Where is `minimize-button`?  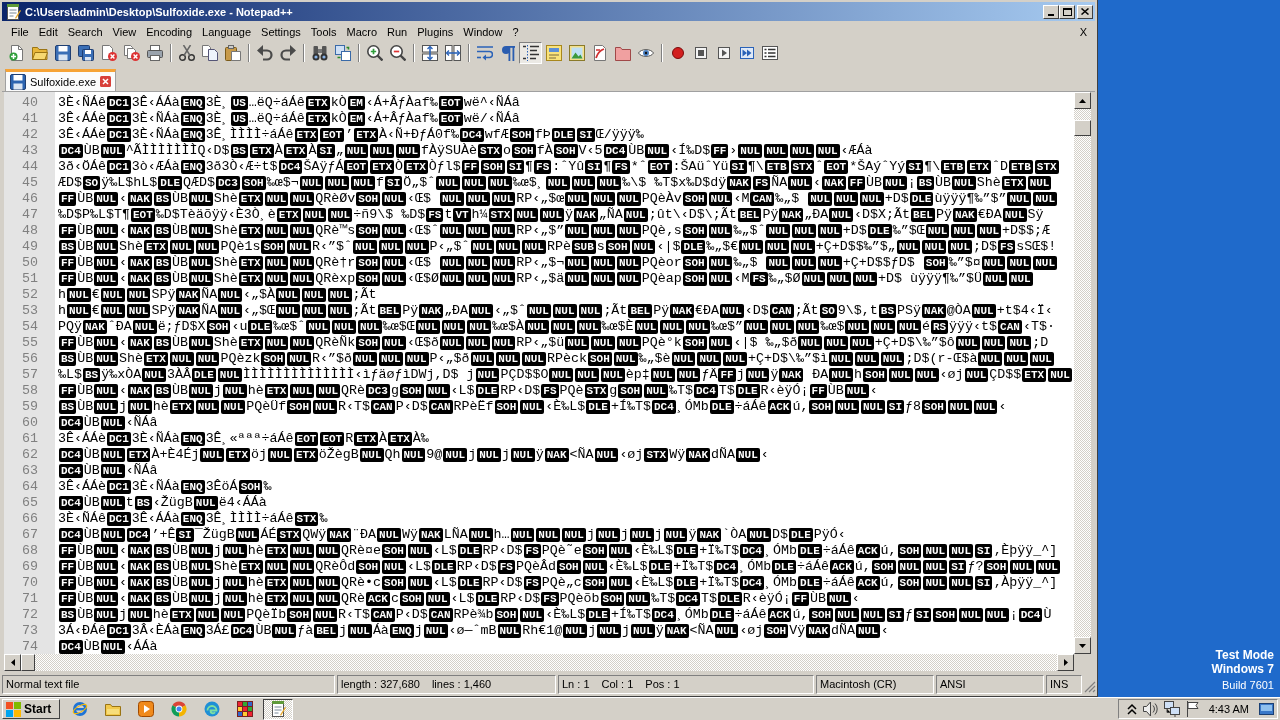 minimize-button is located at coordinates (1051, 11).